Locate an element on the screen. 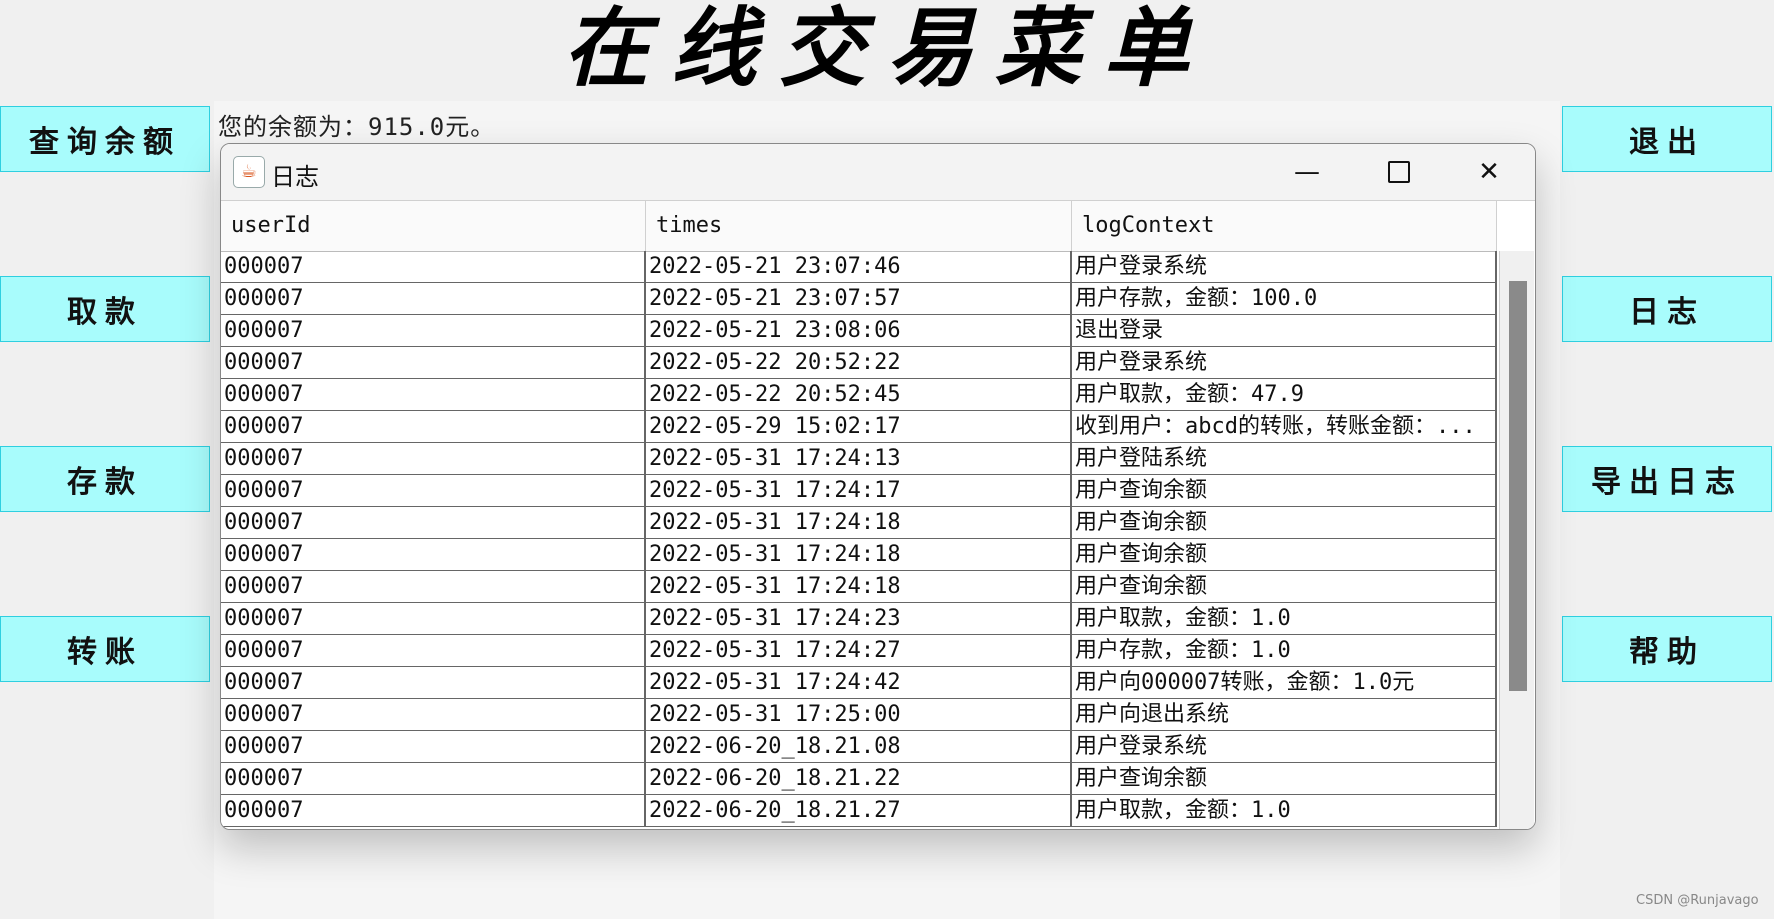 The image size is (1774, 919). table-row: 000007 2022-05-21 23:08:06 退出登录 is located at coordinates (859, 331).